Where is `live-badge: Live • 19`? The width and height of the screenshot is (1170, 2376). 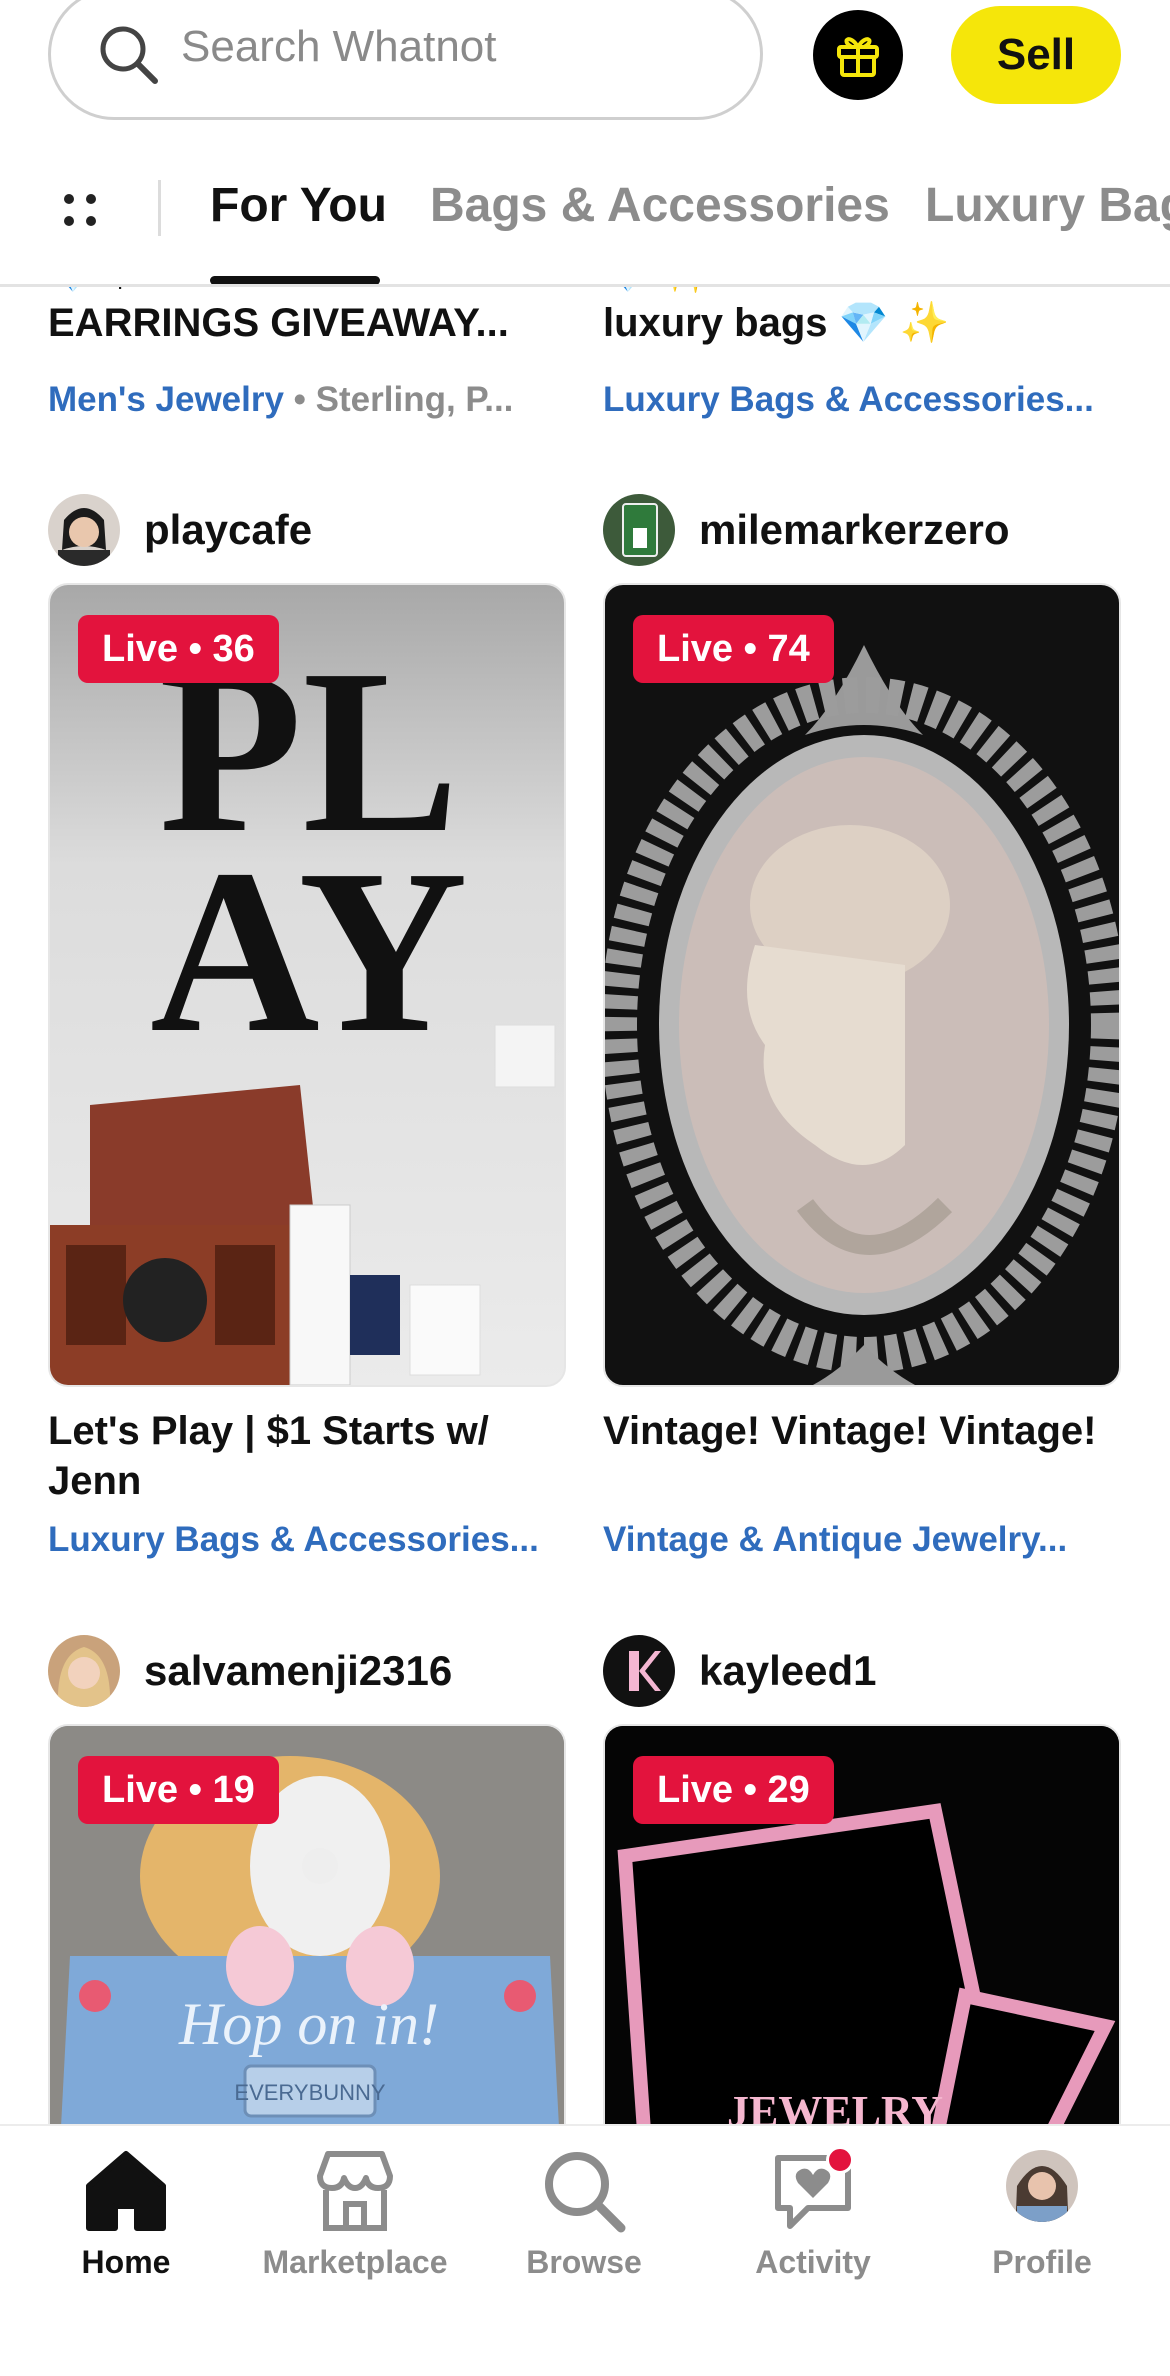 live-badge: Live • 19 is located at coordinates (178, 1790).